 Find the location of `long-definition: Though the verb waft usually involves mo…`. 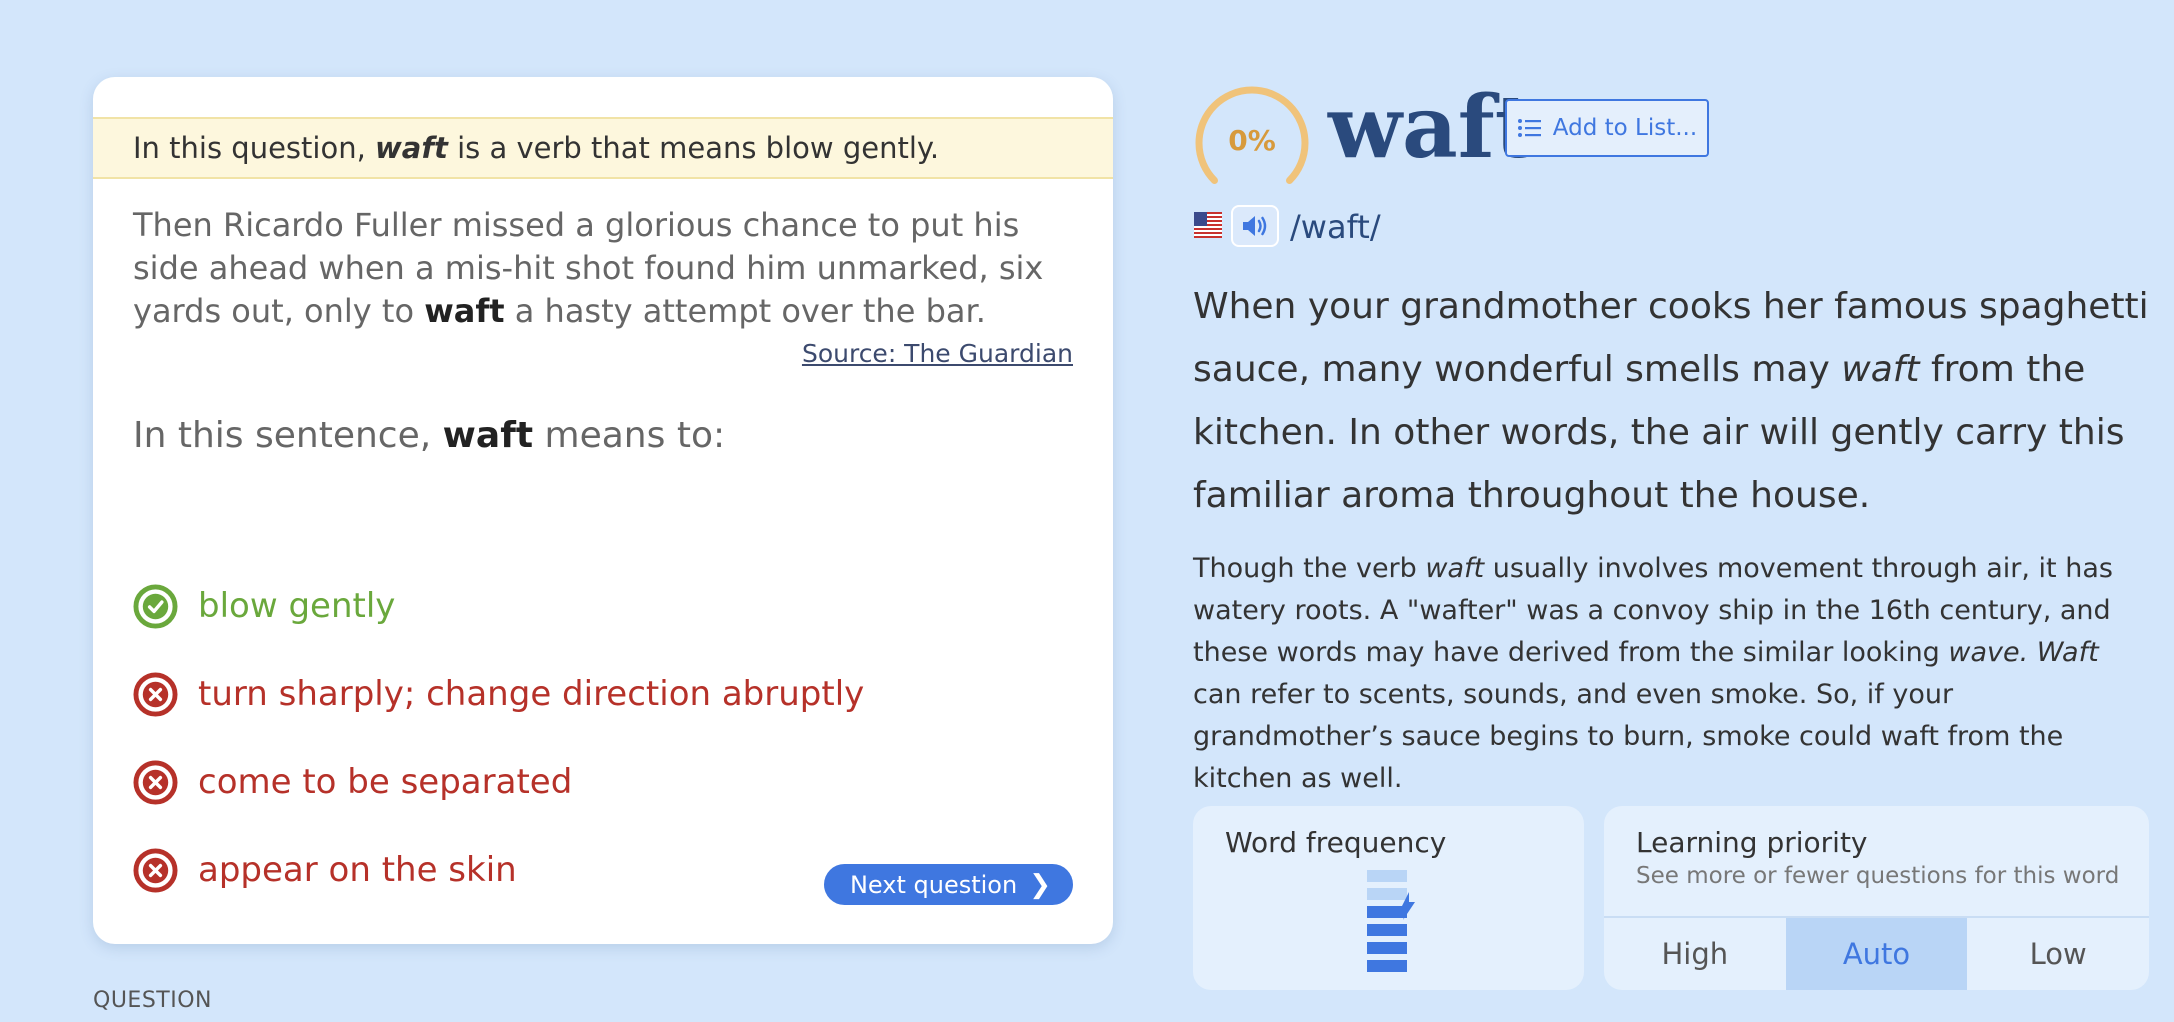

long-definition: Though the verb waft usually involves mo… is located at coordinates (1673, 674).